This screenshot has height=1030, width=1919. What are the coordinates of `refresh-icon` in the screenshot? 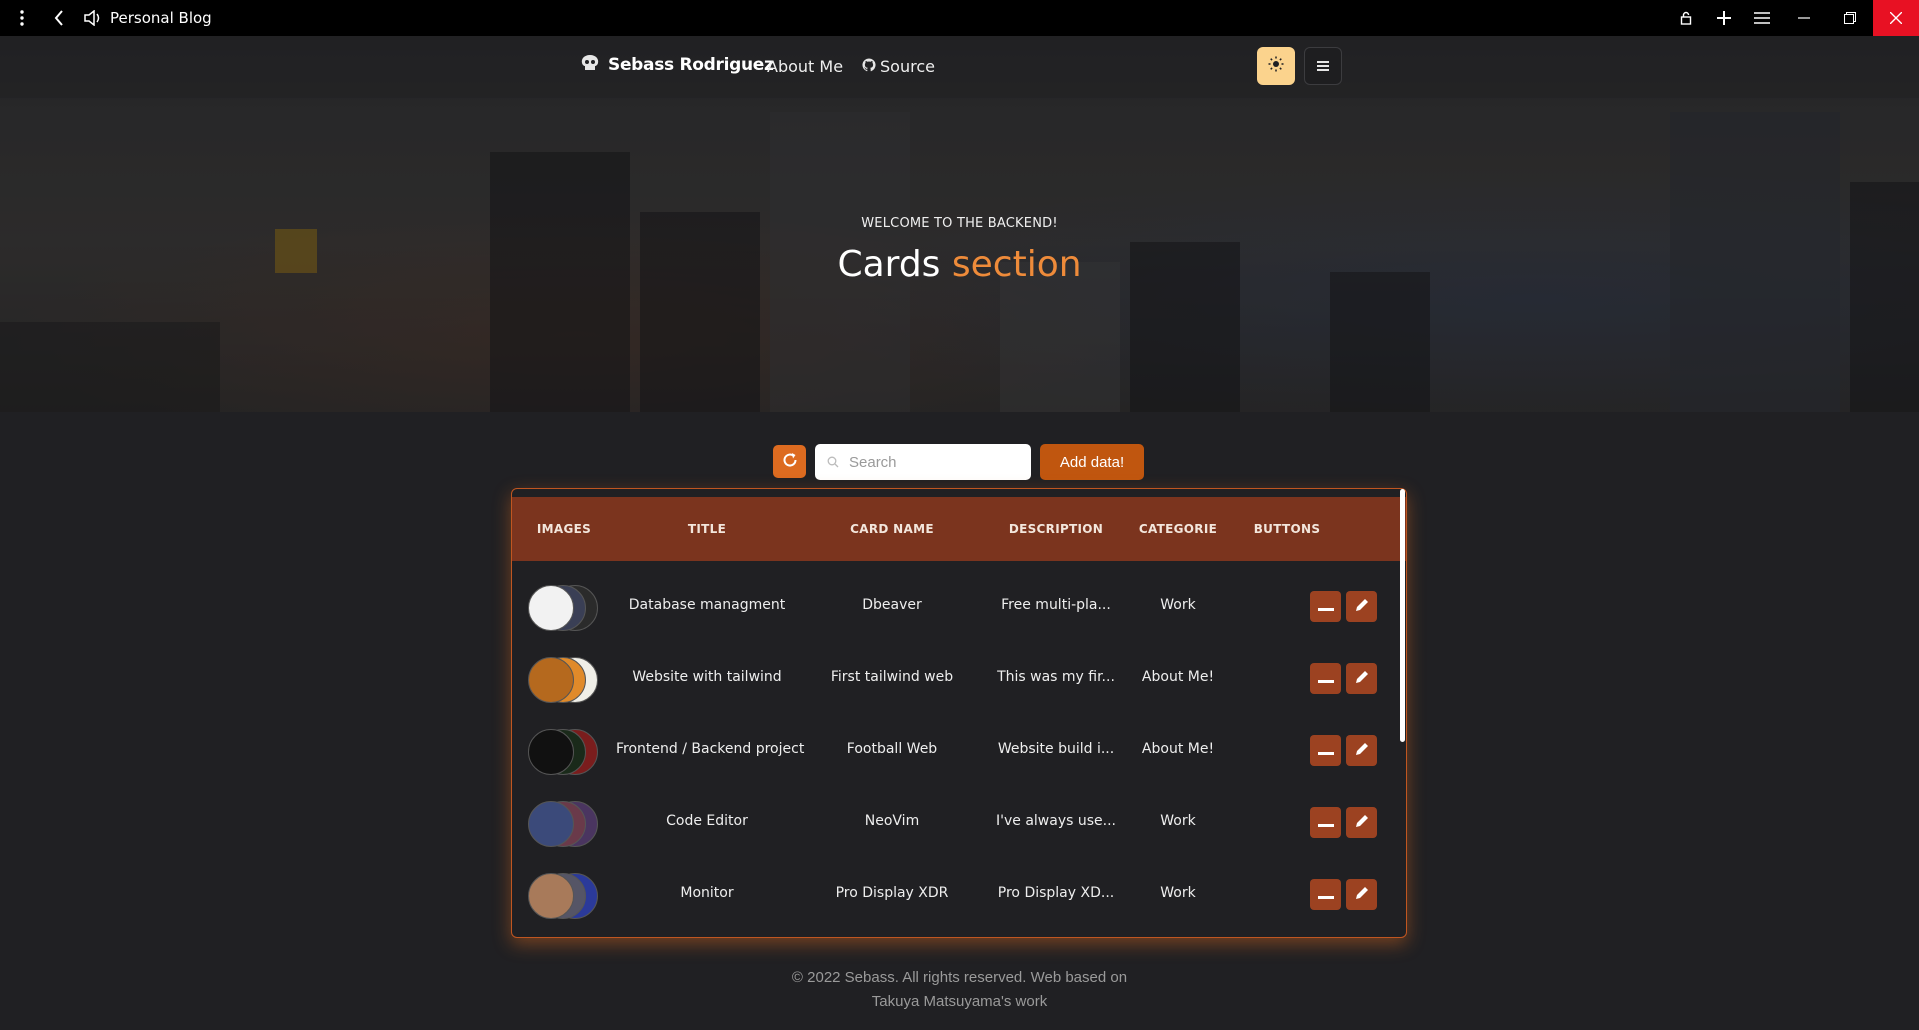 It's located at (790, 462).